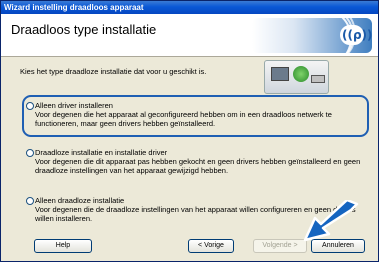 Image resolution: width=379 pixels, height=262 pixels. Describe the element at coordinates (331, 221) in the screenshot. I see `pointer-arrow-icon` at that location.